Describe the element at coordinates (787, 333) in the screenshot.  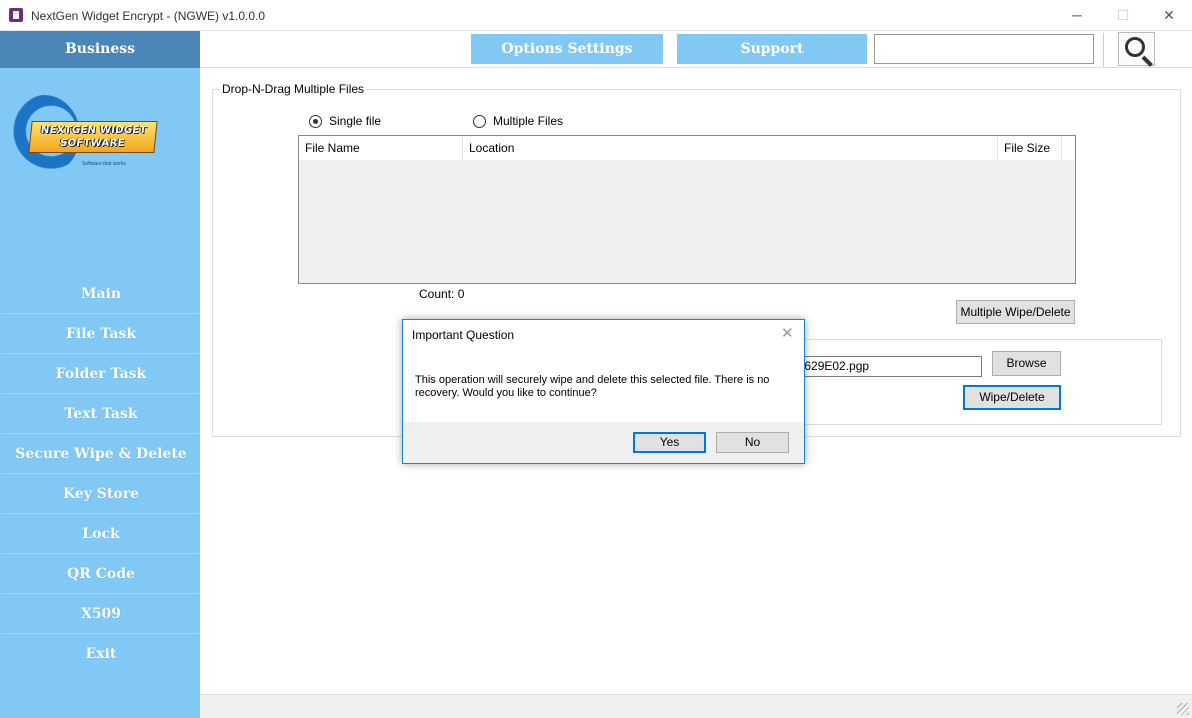
I see `dialog-close-icon: ✕` at that location.